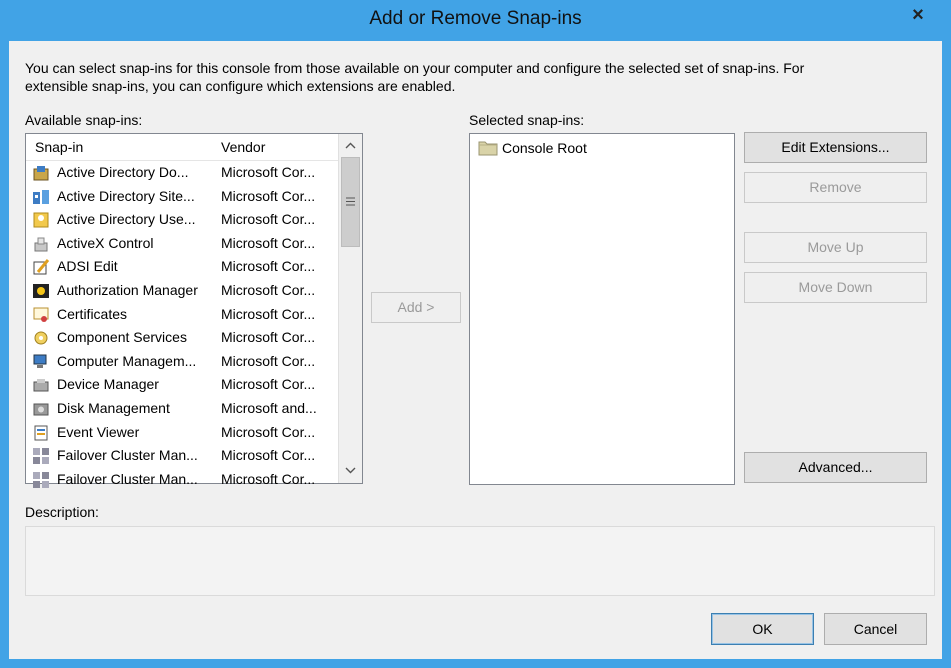 The width and height of the screenshot is (951, 668). What do you see at coordinates (92, 313) in the screenshot?
I see `snapin-name: Certificates` at bounding box center [92, 313].